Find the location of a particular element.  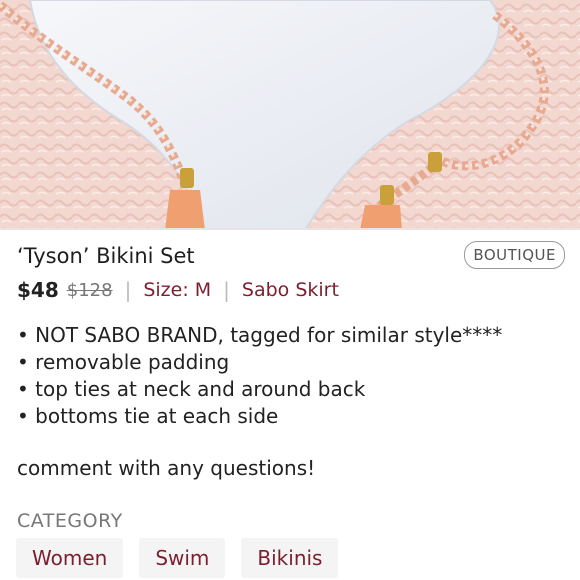

category-chips: Women Swim Bikinis is located at coordinates (177, 558).